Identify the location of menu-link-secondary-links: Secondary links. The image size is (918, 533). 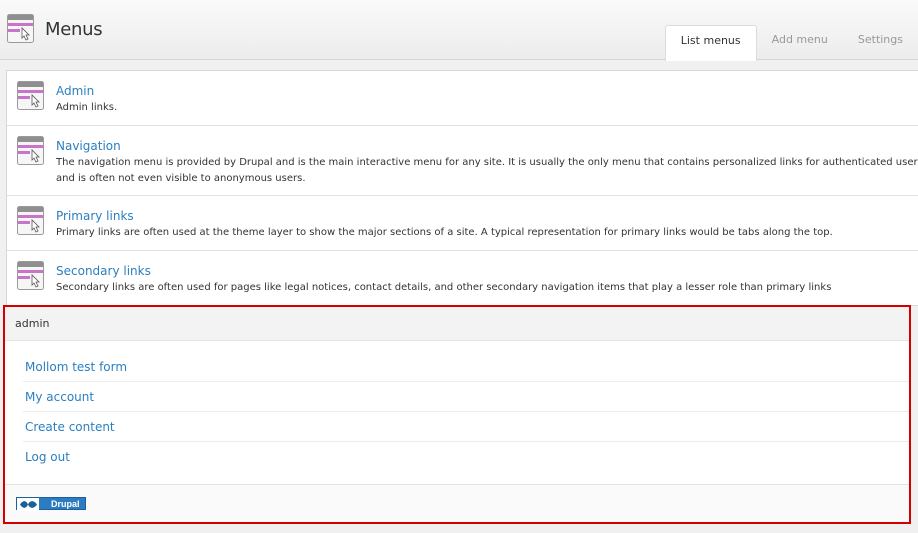
(487, 271).